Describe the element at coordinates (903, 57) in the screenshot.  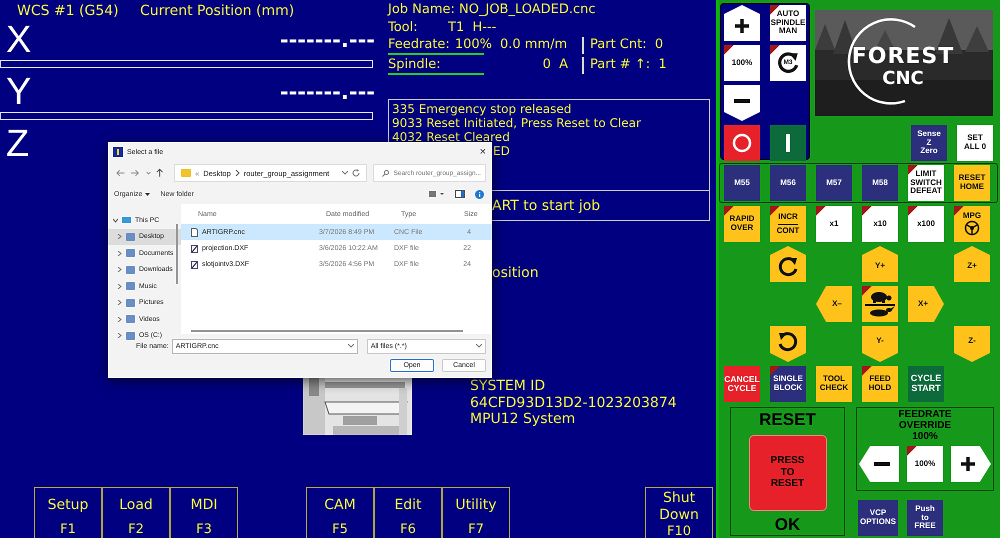
I see `logo-text: FOREST` at that location.